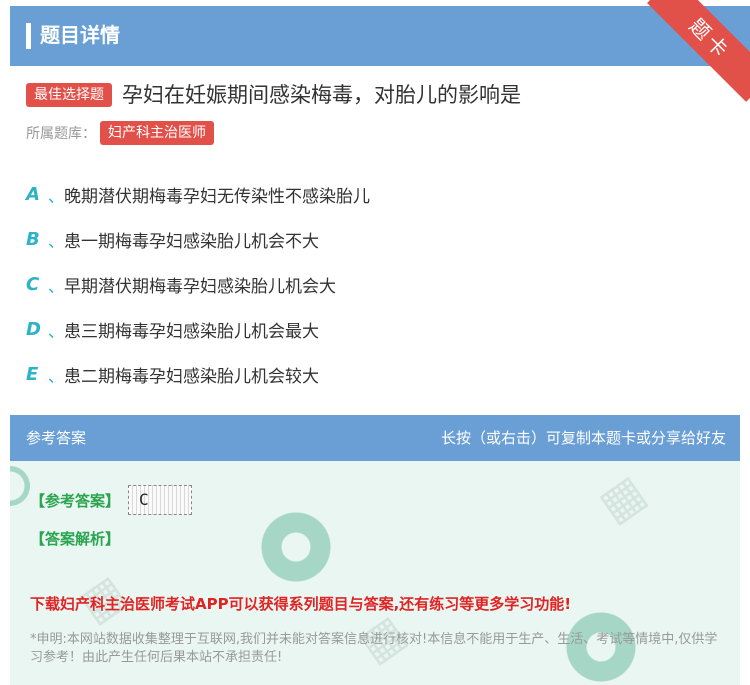 The width and height of the screenshot is (750, 685). Describe the element at coordinates (698, 51) in the screenshot. I see `corner-ribbon-label: 题卡` at that location.